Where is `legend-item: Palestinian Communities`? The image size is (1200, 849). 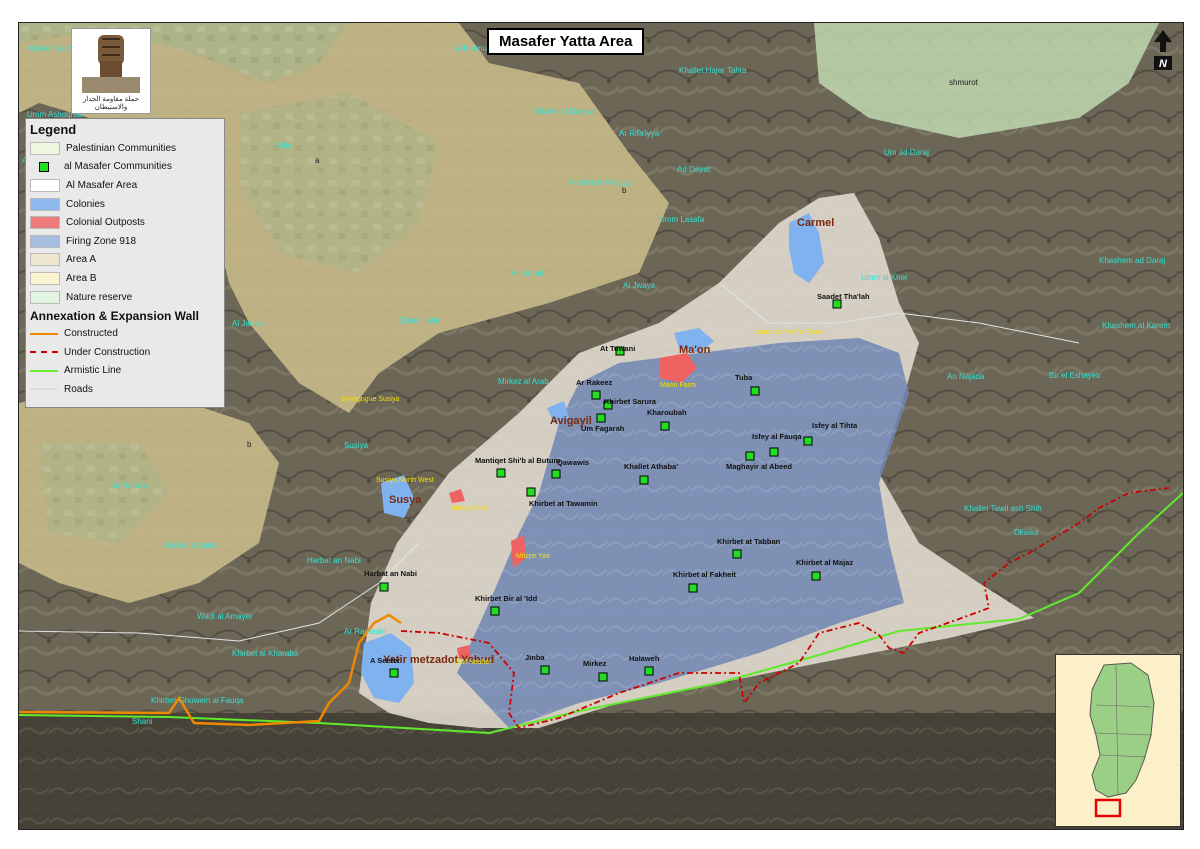
legend-item: Palestinian Communities is located at coordinates (125, 148).